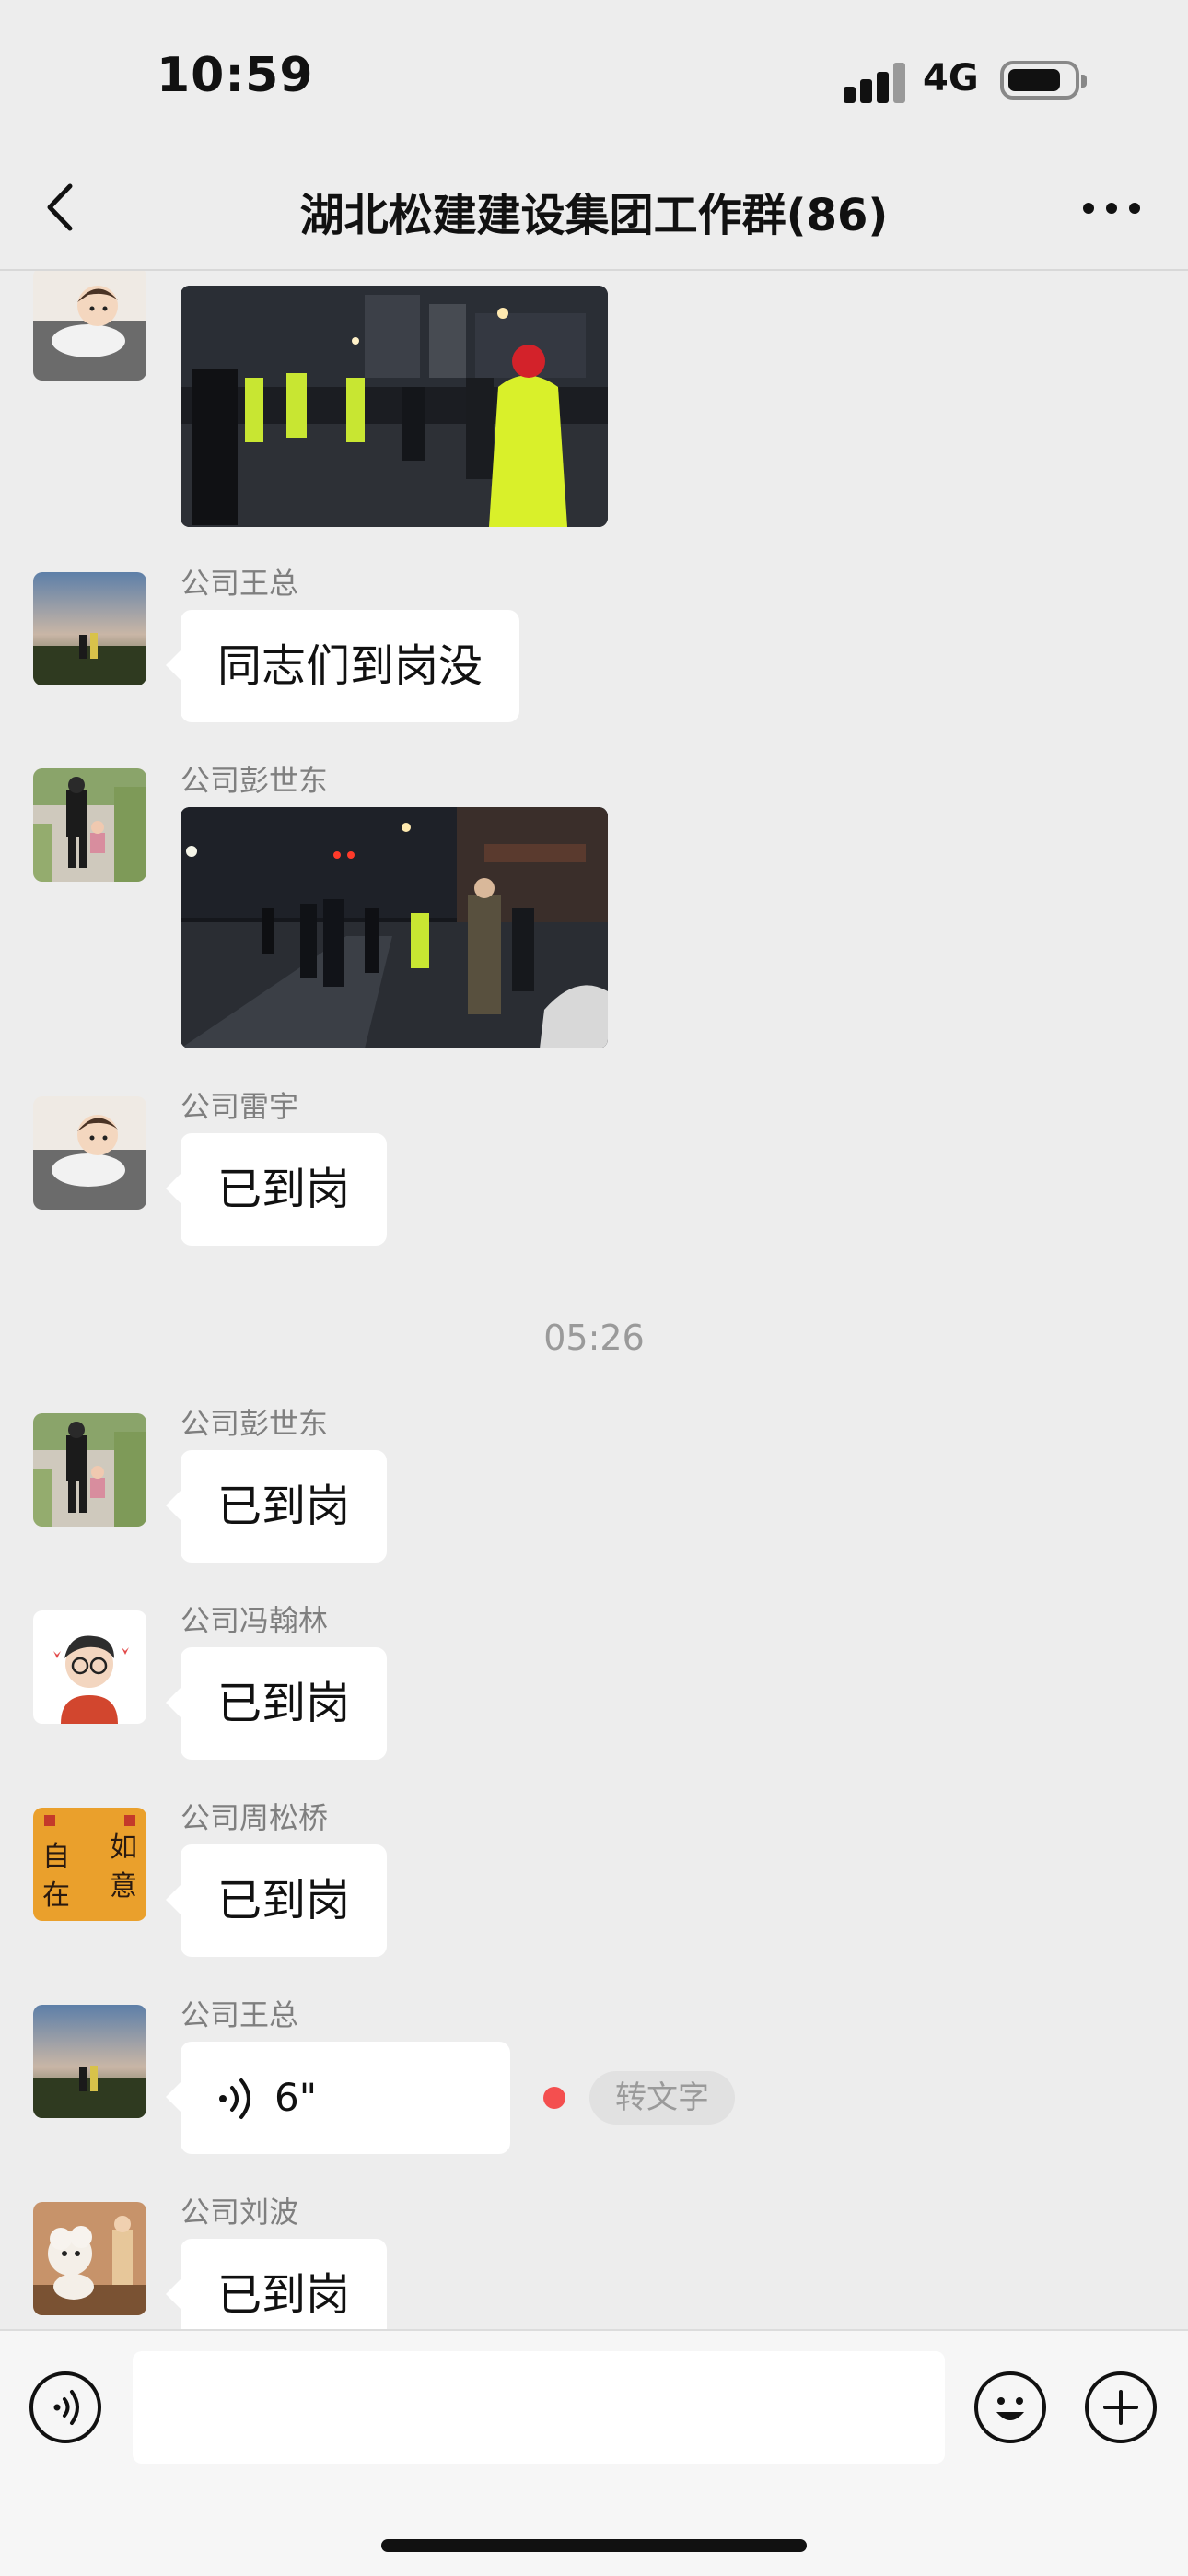 This screenshot has height=2576, width=1188. I want to click on voice-message-bubble: 6", so click(338, 2098).